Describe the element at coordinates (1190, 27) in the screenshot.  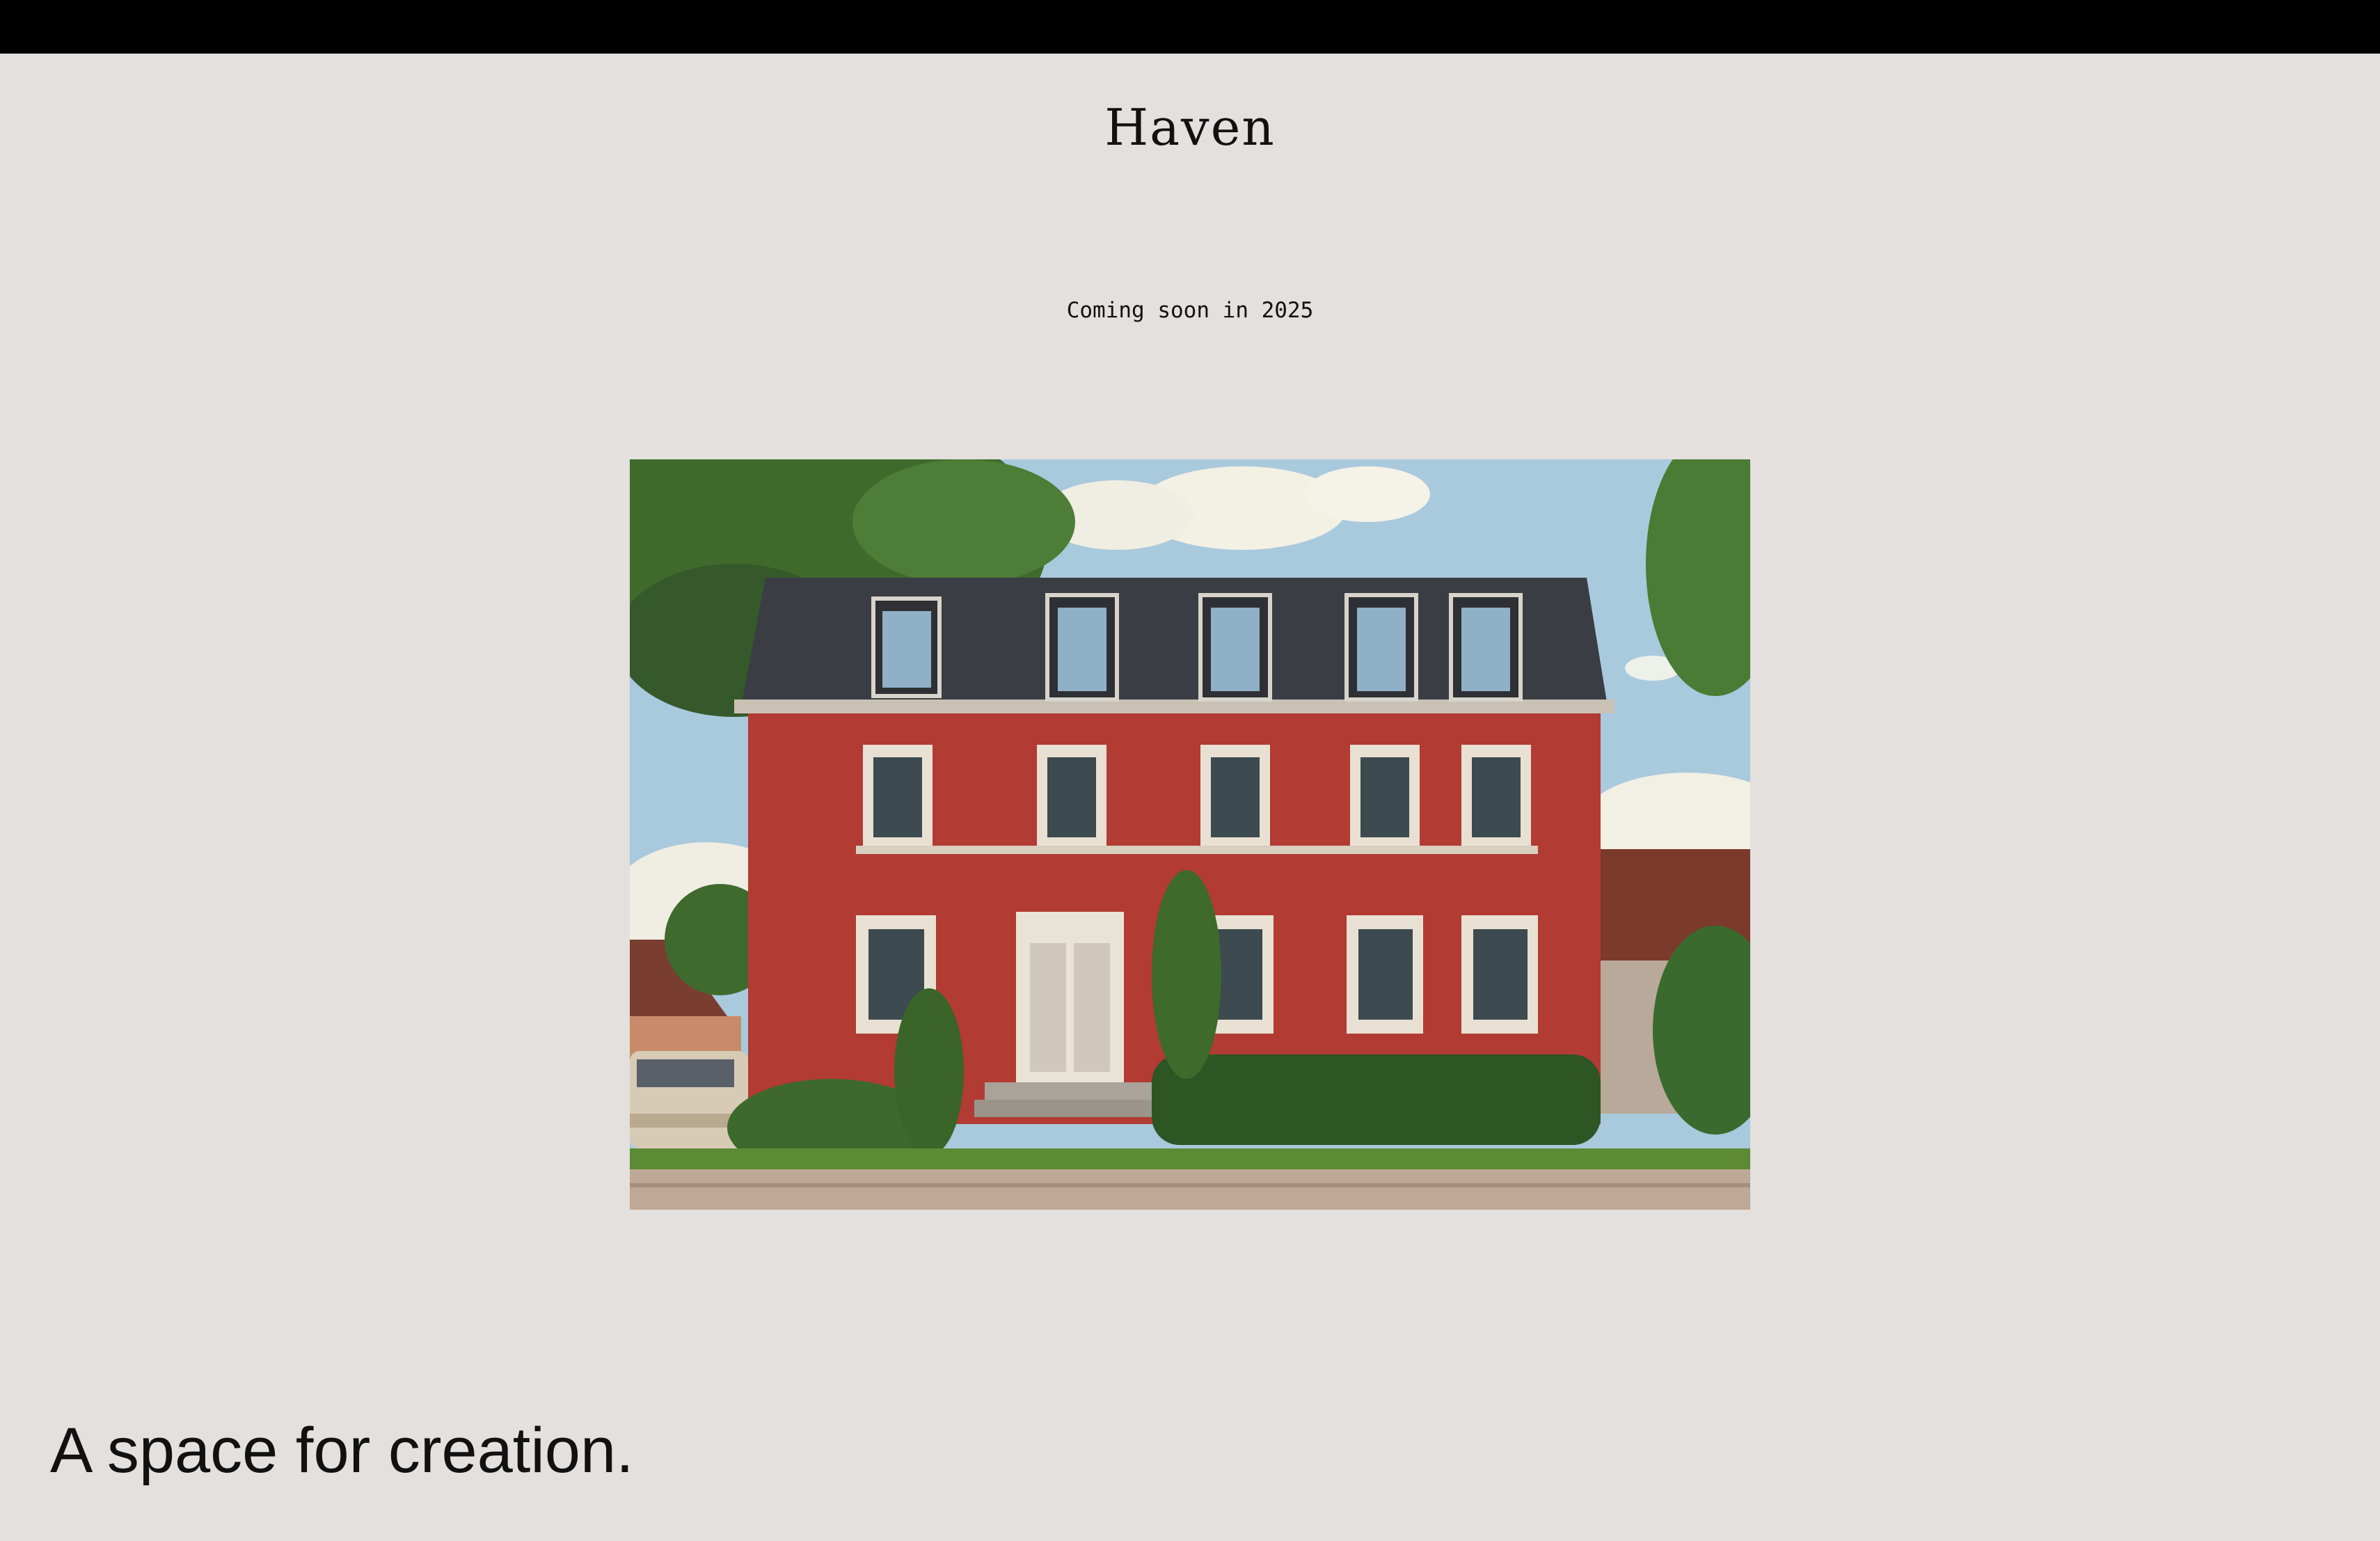
I see `top-bar` at that location.